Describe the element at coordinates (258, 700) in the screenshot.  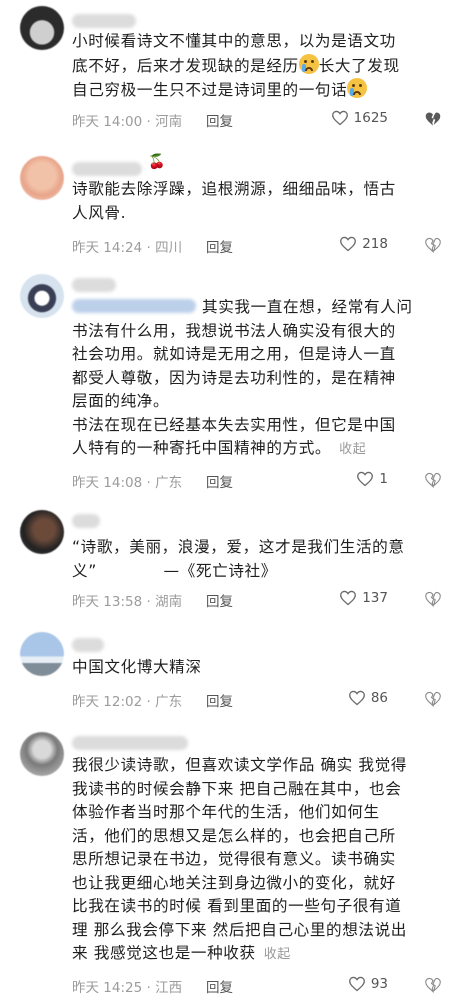
I see `comment-meta: 昨天 12:02 · 广东 回复 86` at that location.